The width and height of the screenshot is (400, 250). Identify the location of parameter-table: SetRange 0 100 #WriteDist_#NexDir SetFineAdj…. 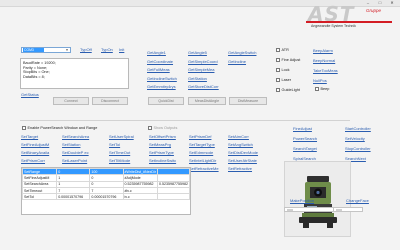
(106, 191).